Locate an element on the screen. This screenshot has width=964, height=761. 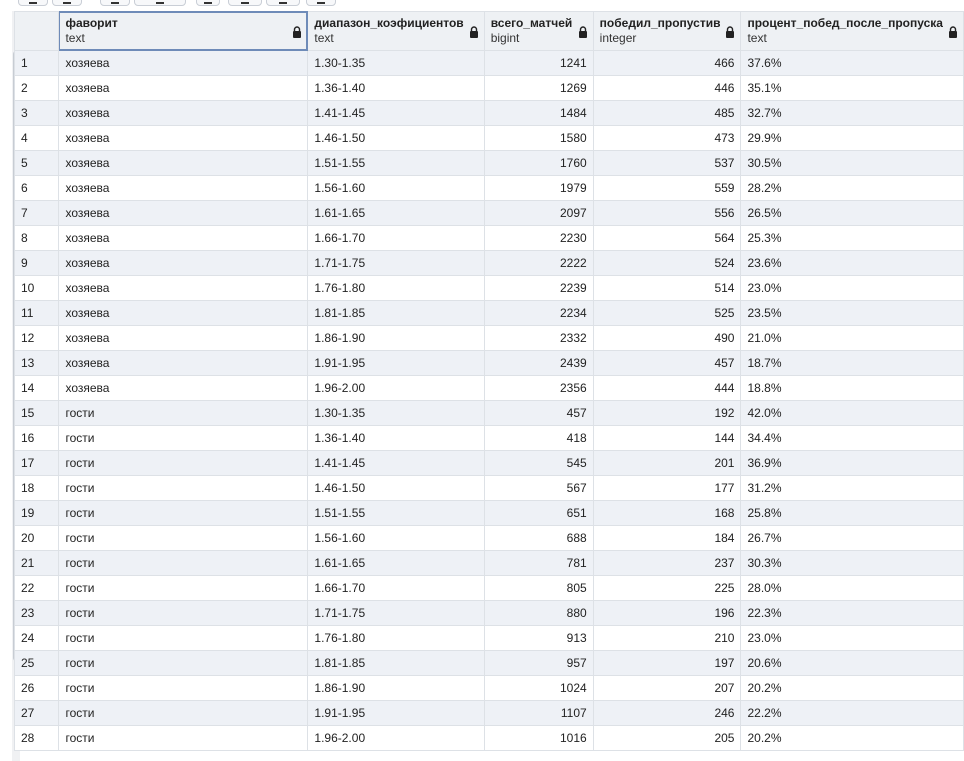
cell-win-percent: 28.0% is located at coordinates (852, 588).